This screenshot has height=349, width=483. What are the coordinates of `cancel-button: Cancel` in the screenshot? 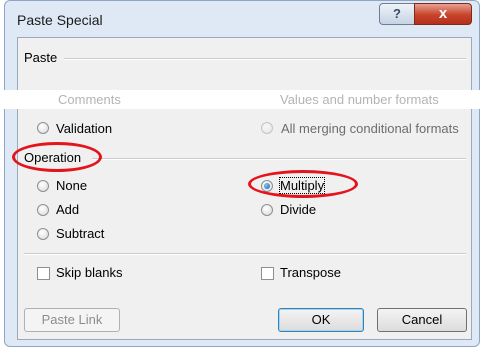 It's located at (422, 320).